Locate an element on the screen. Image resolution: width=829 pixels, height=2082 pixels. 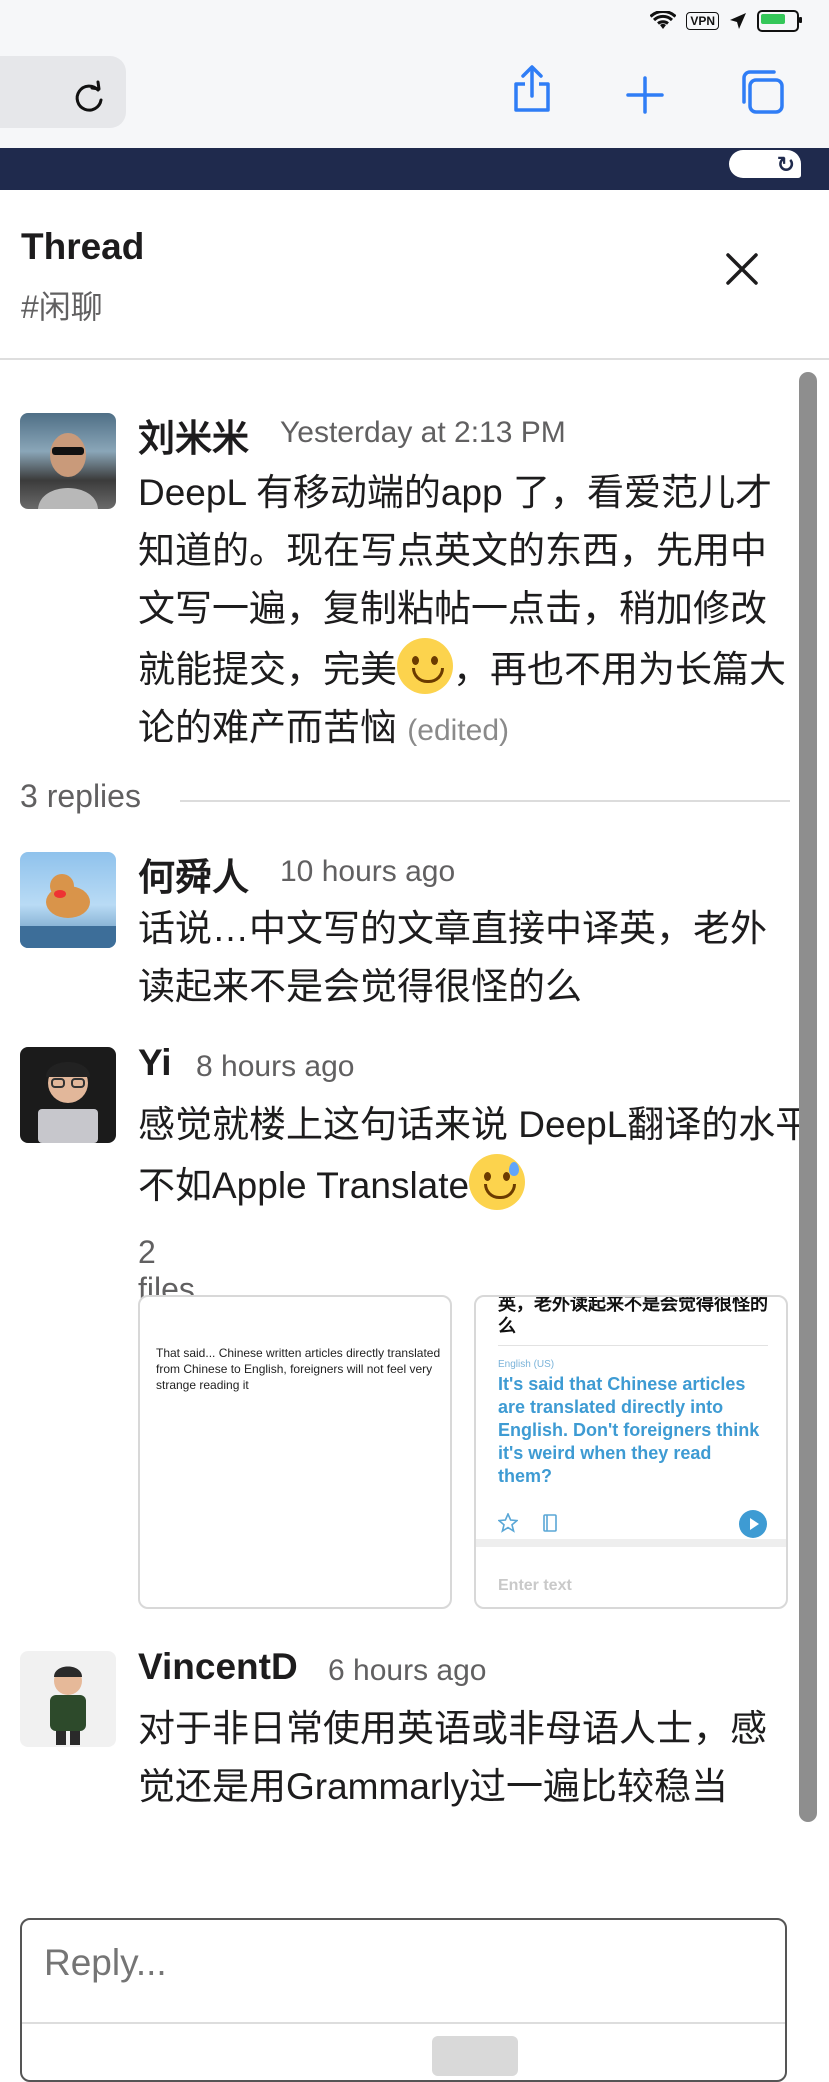
wifi-icon is located at coordinates (663, 20).